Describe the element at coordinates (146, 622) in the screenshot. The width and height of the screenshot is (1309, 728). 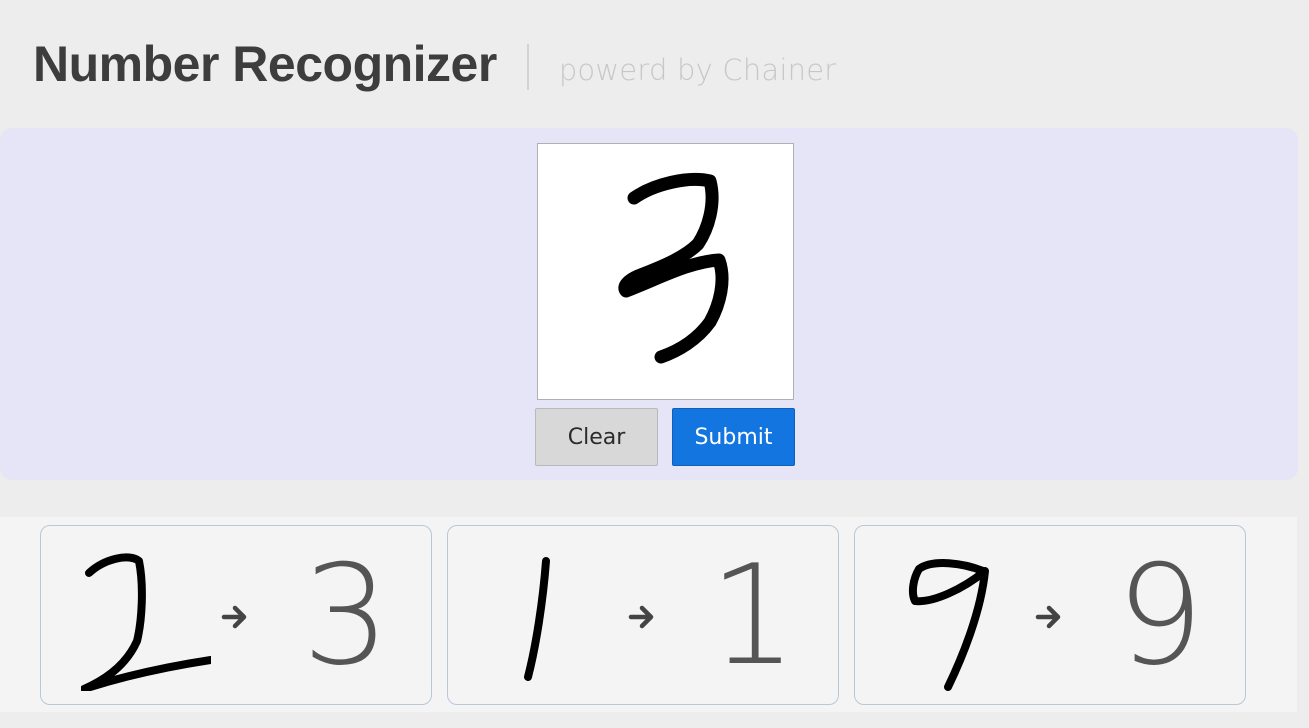
I see `handwritten-2-sketch` at that location.